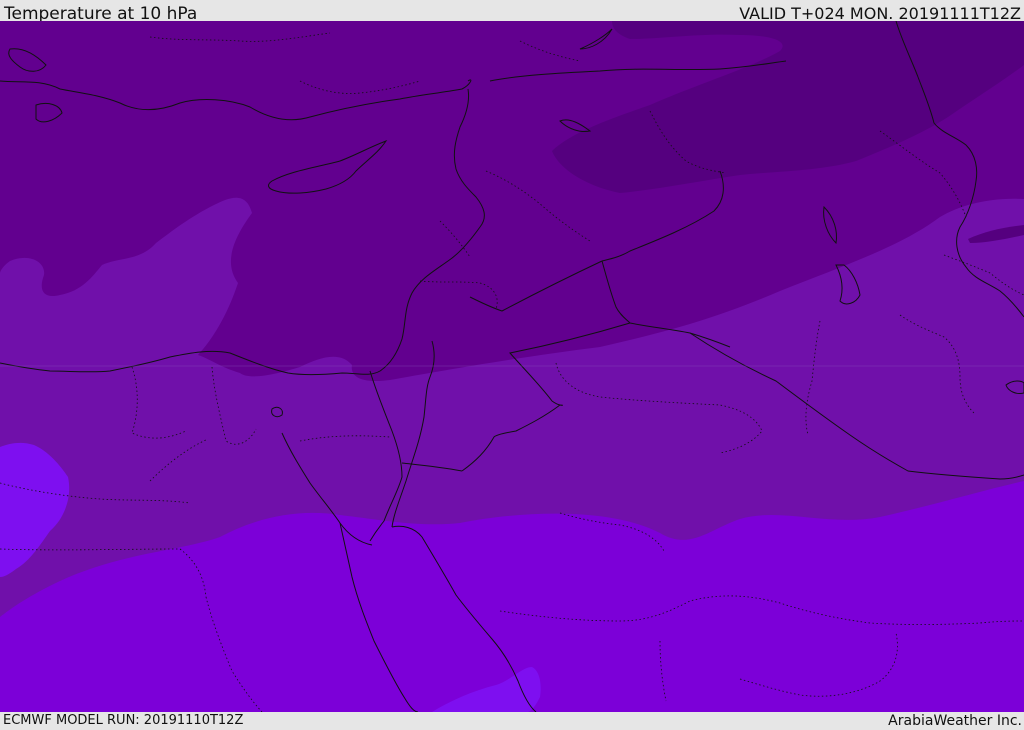 Image resolution: width=1024 pixels, height=730 pixels. Describe the element at coordinates (955, 721) in the screenshot. I see `credit-label: ArabiaWeather Inc.` at that location.